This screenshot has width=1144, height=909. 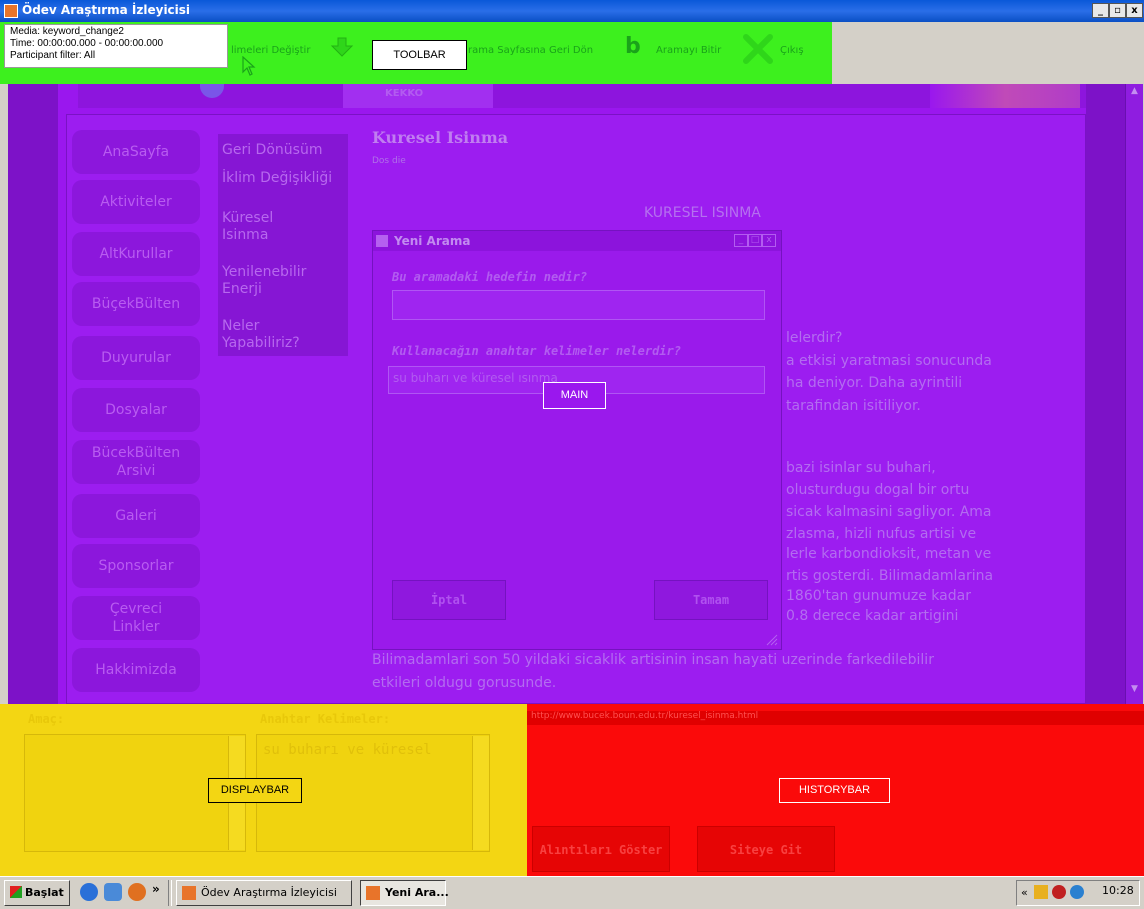 What do you see at coordinates (136, 358) in the screenshot?
I see `nav-announcements: Duyurular` at bounding box center [136, 358].